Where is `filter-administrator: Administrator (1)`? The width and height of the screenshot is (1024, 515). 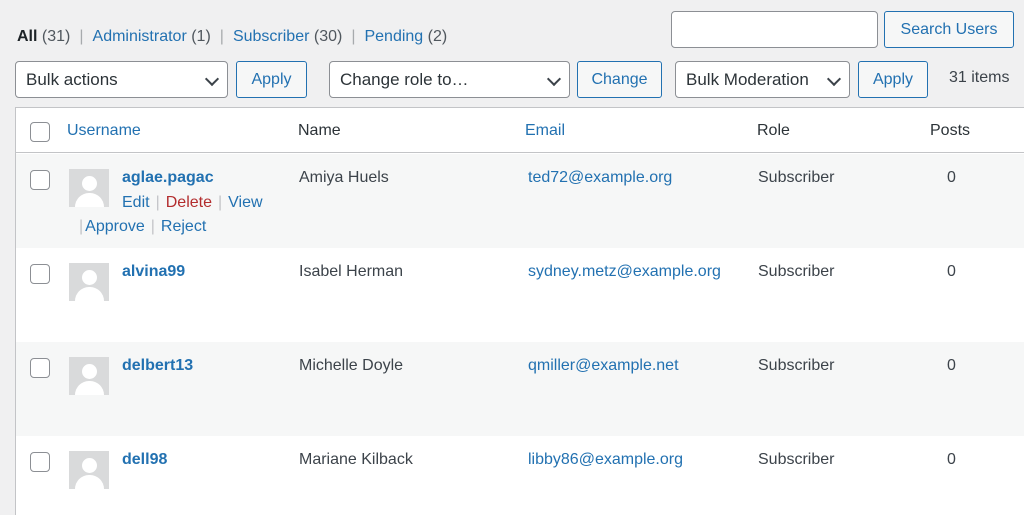
filter-administrator: Administrator (1) is located at coordinates (152, 36).